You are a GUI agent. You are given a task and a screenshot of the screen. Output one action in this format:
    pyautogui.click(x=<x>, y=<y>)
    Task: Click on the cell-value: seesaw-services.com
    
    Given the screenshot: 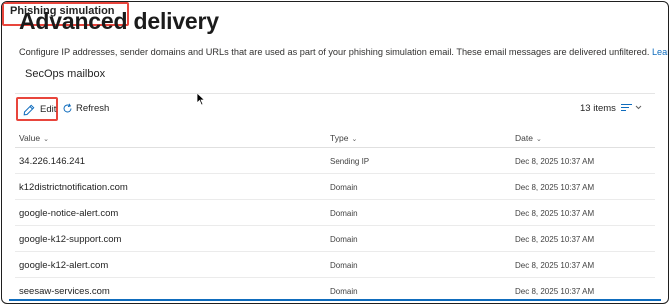 What is the action you would take?
    pyautogui.click(x=64, y=291)
    